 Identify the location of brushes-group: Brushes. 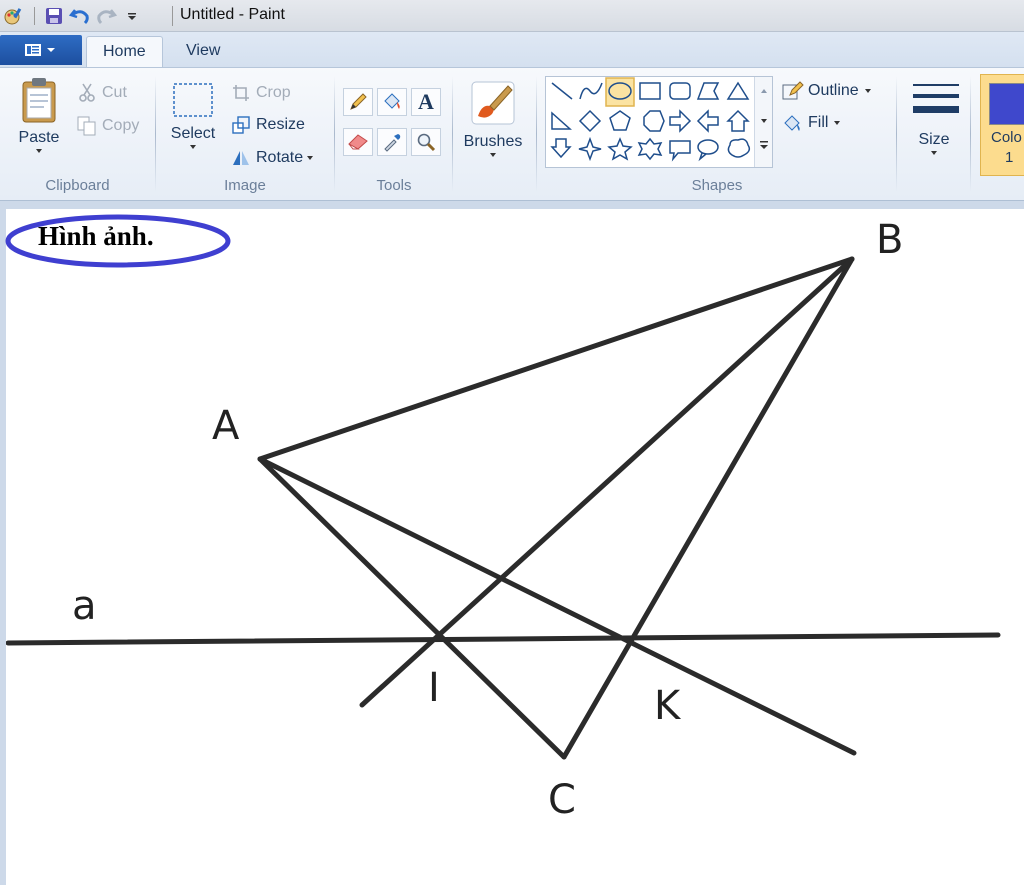
(494, 135).